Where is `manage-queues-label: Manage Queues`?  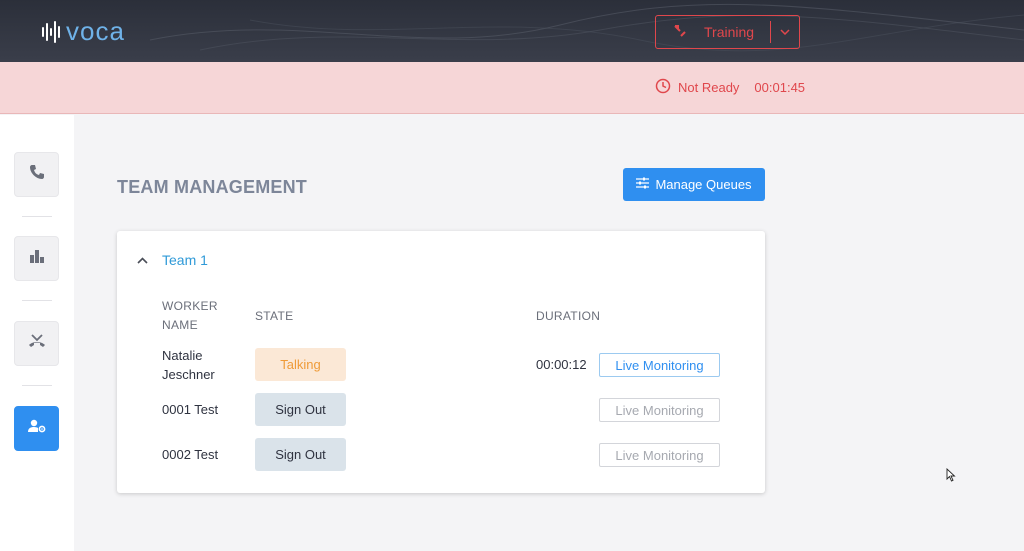 manage-queues-label: Manage Queues is located at coordinates (703, 184).